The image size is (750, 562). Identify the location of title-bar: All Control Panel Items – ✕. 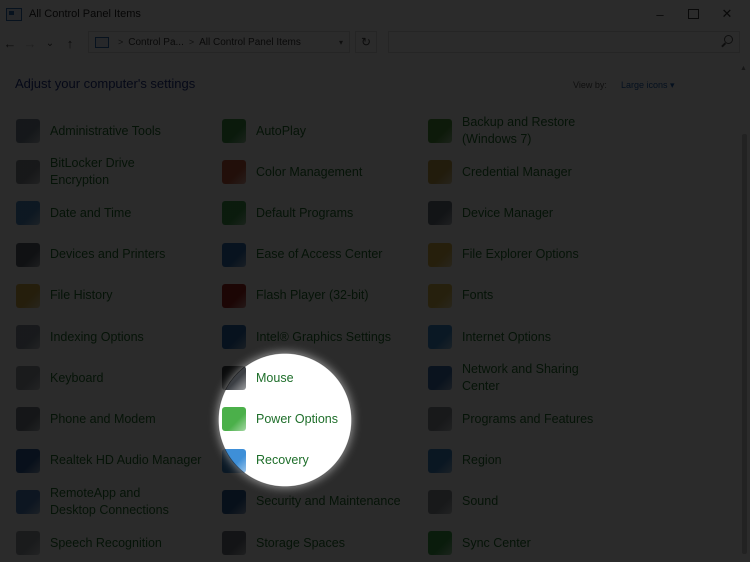
(375, 14).